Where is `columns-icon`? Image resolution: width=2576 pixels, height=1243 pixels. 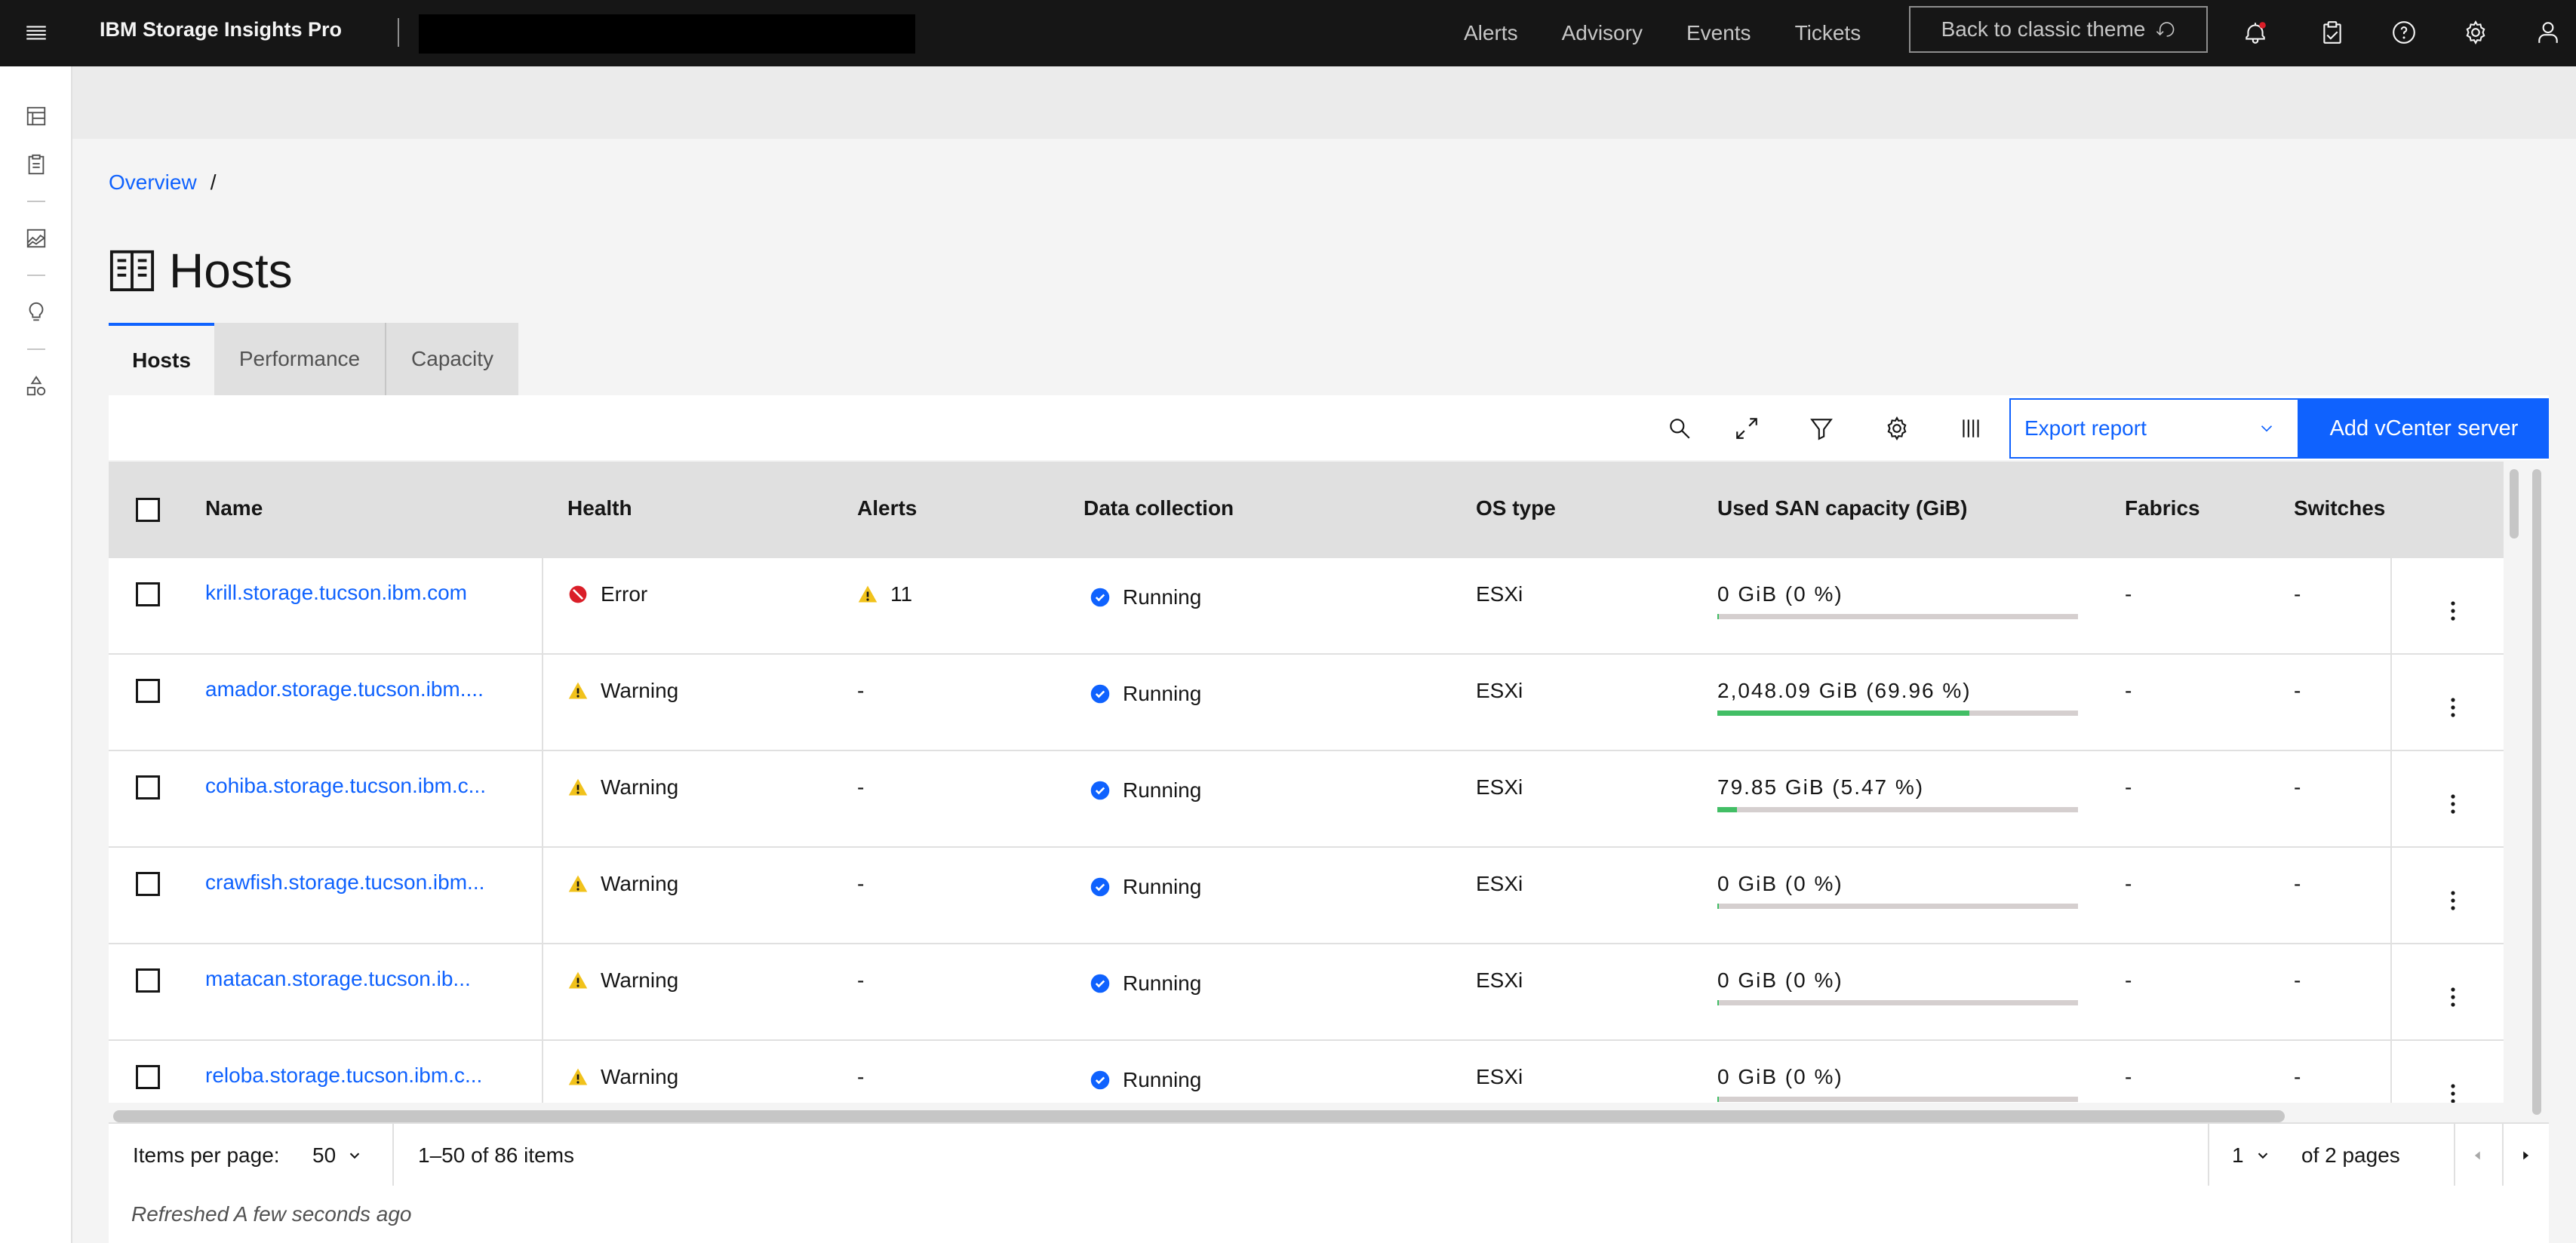
columns-icon is located at coordinates (1971, 428).